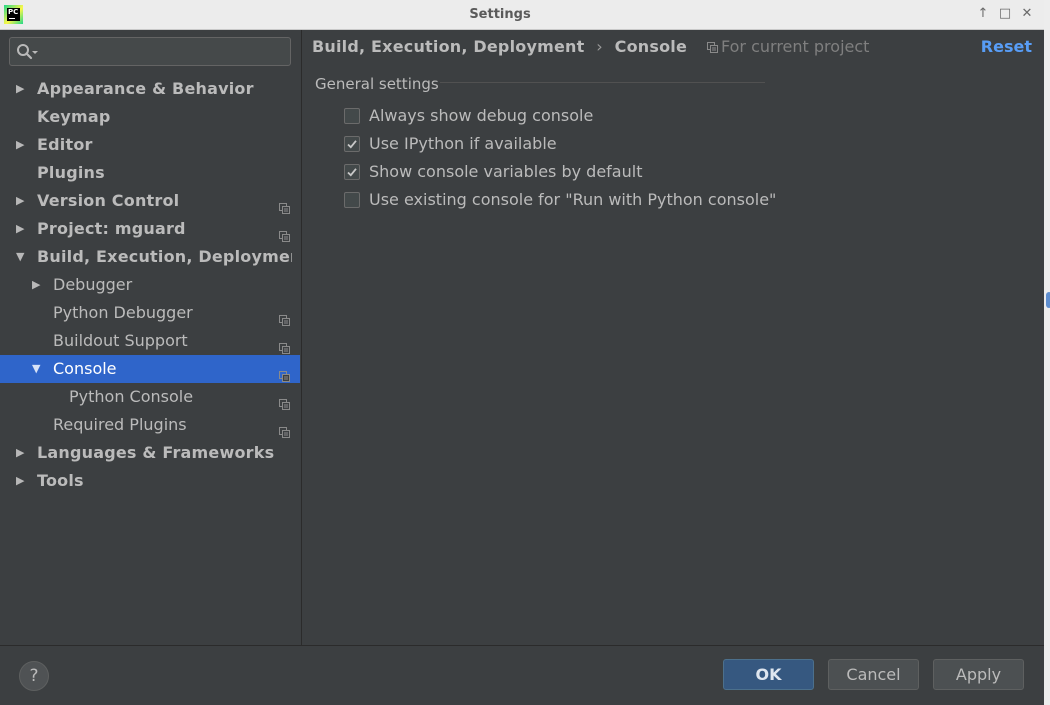 This screenshot has width=1050, height=705. Describe the element at coordinates (150, 145) in the screenshot. I see `tree-item: ▶ Editor` at that location.